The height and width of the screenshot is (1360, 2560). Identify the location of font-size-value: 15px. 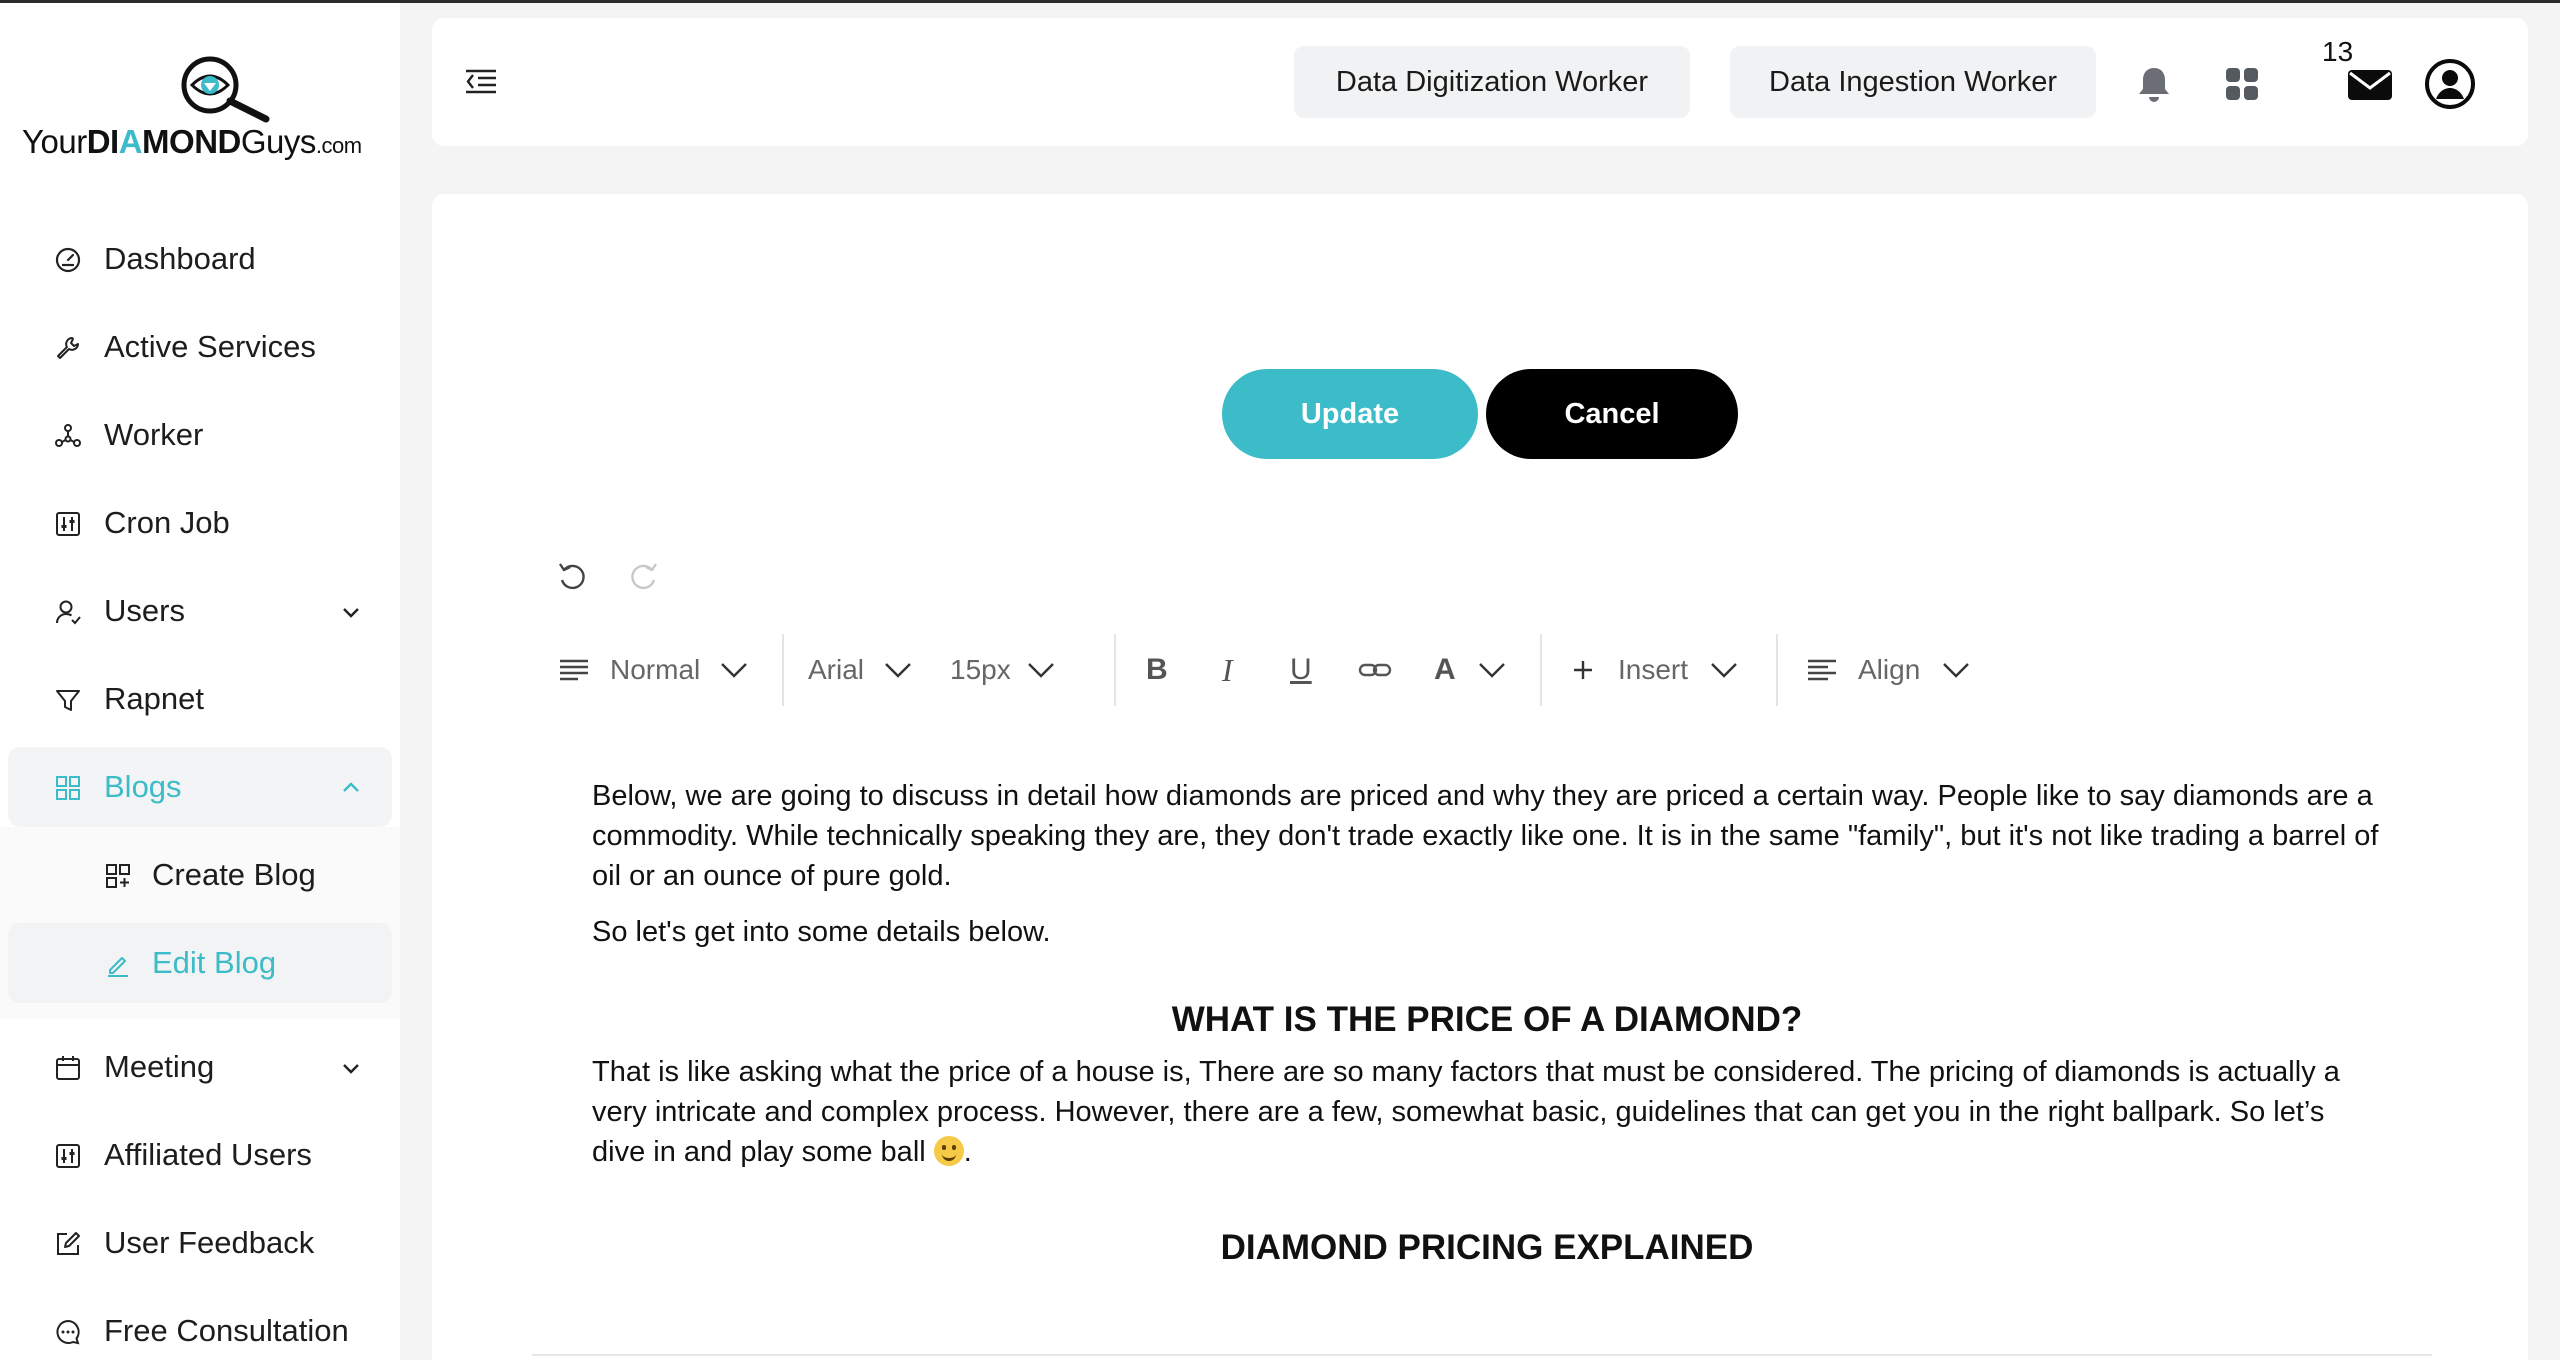
(980, 669).